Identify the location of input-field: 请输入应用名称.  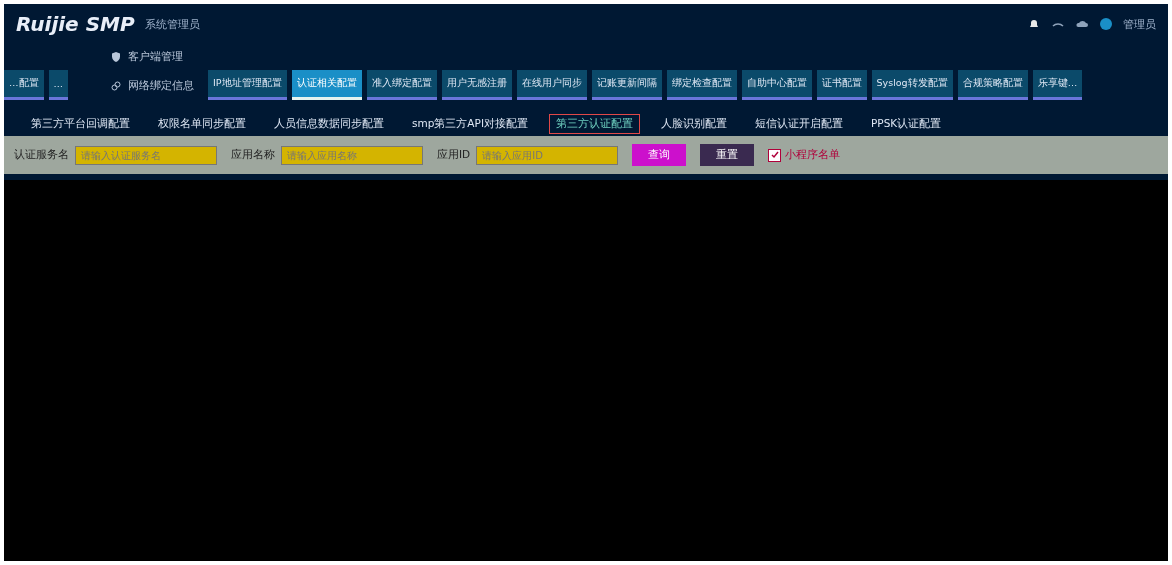
(352, 155).